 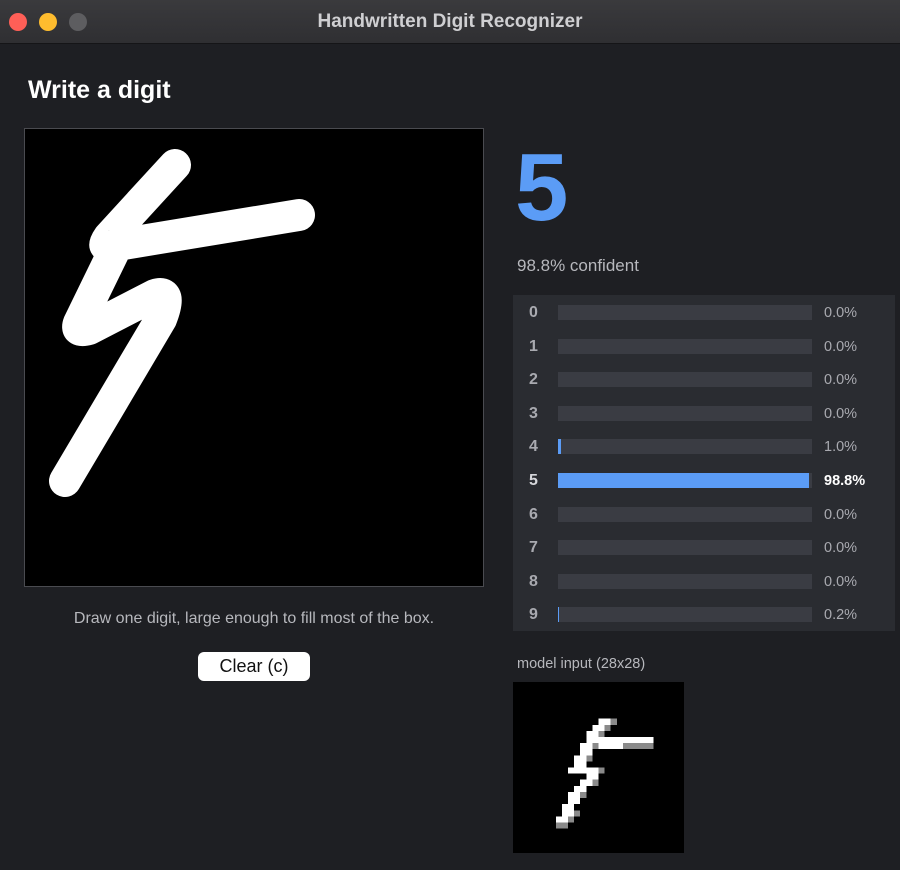 What do you see at coordinates (533, 312) in the screenshot?
I see `probability-digit: 0` at bounding box center [533, 312].